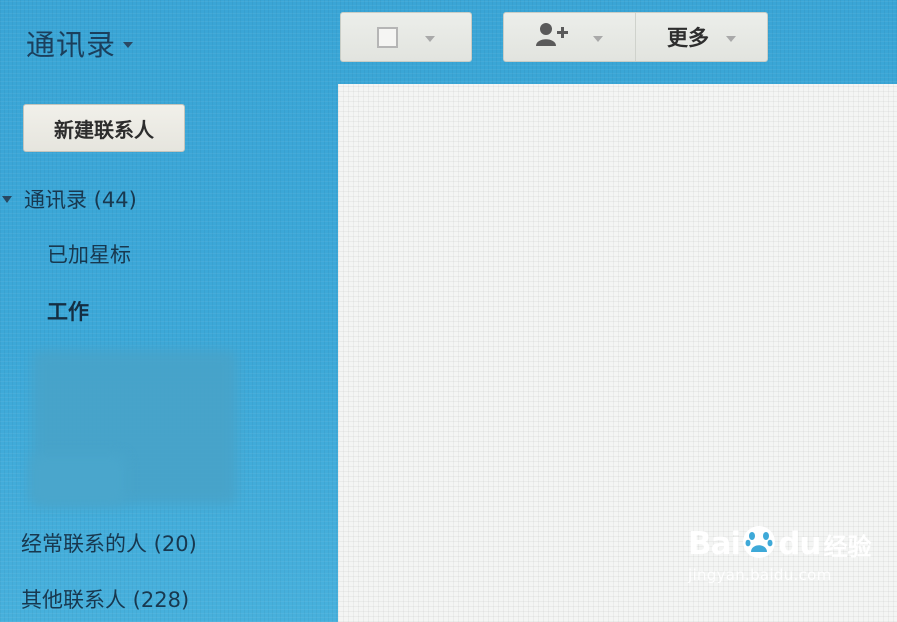  I want to click on select-checkbox-button, so click(406, 37).